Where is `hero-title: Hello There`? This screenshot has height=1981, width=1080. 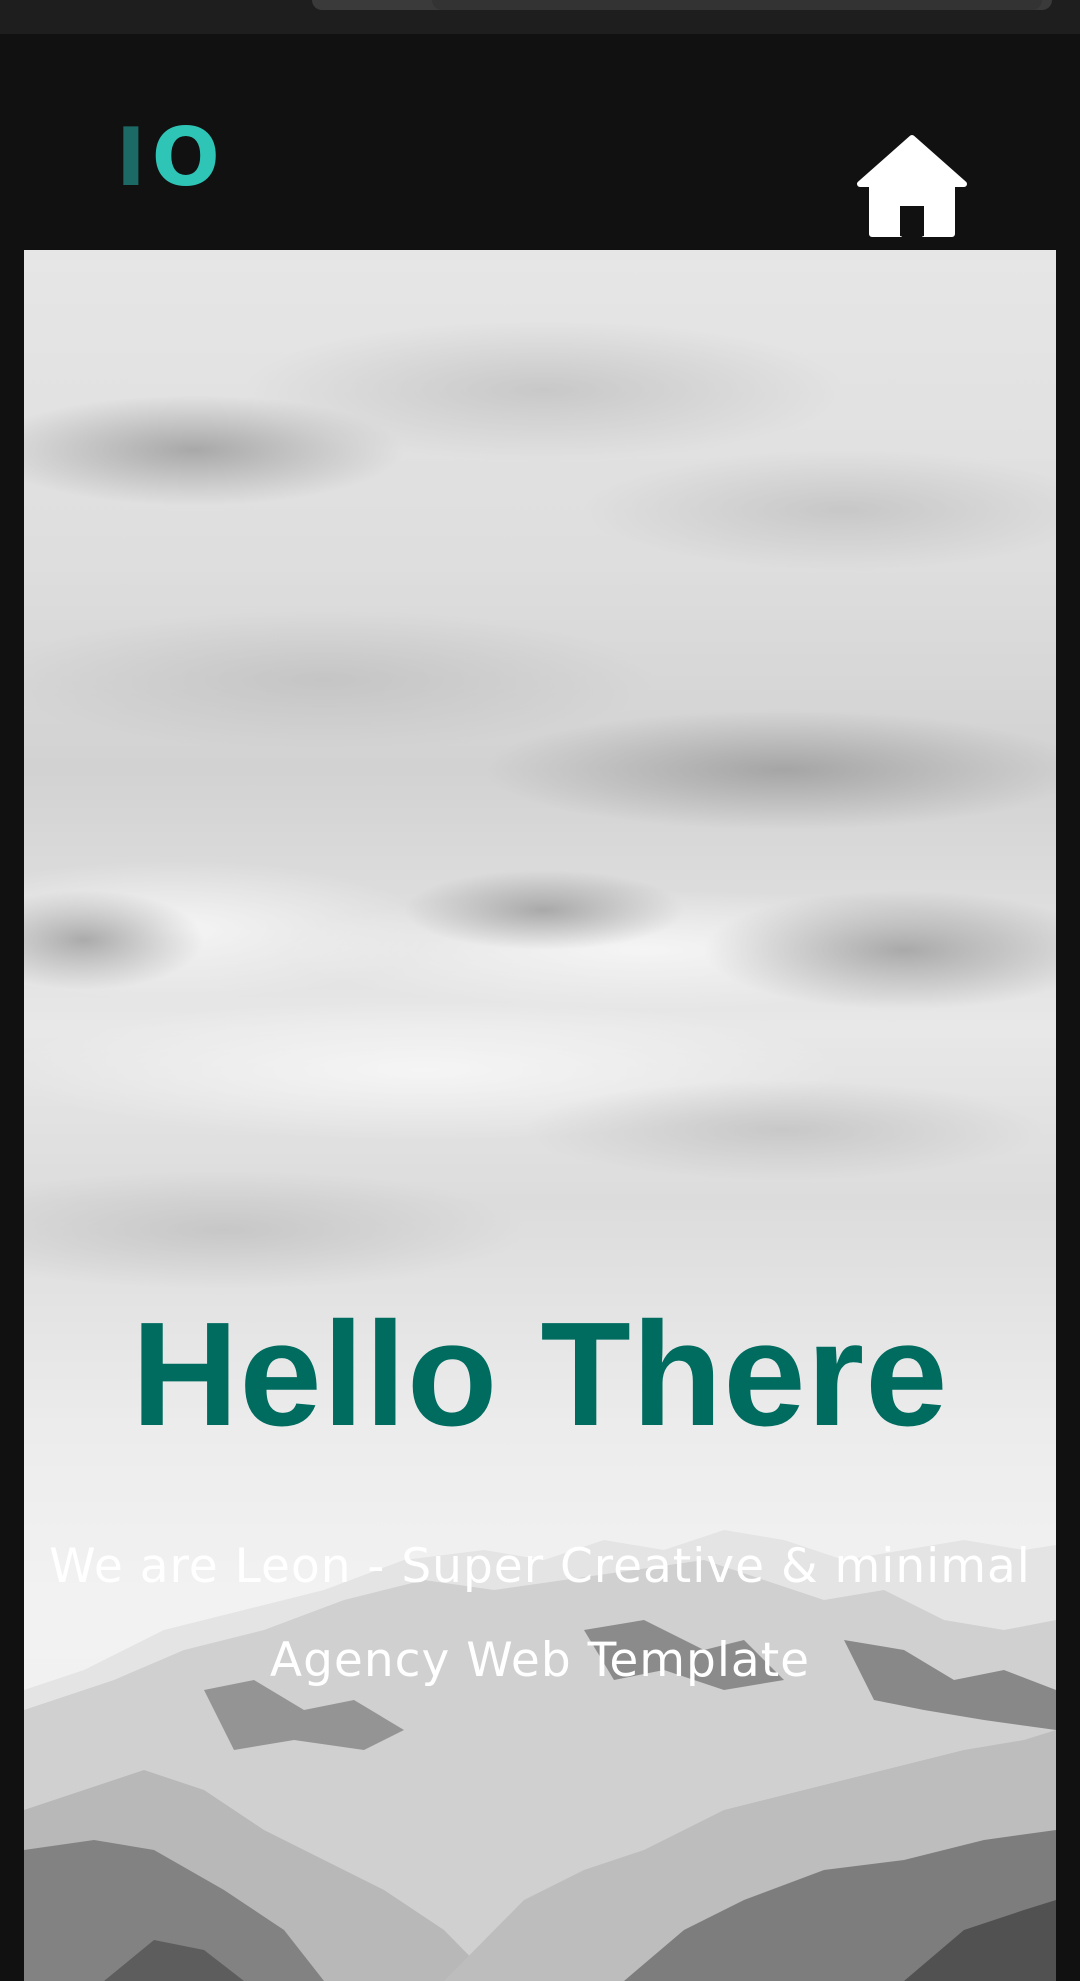 hero-title: Hello There is located at coordinates (540, 1374).